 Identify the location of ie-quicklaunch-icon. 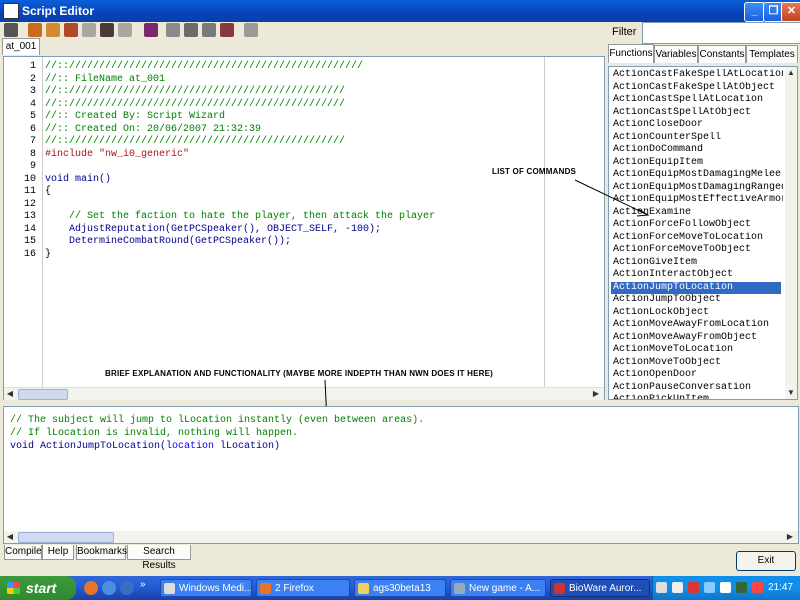
(109, 588).